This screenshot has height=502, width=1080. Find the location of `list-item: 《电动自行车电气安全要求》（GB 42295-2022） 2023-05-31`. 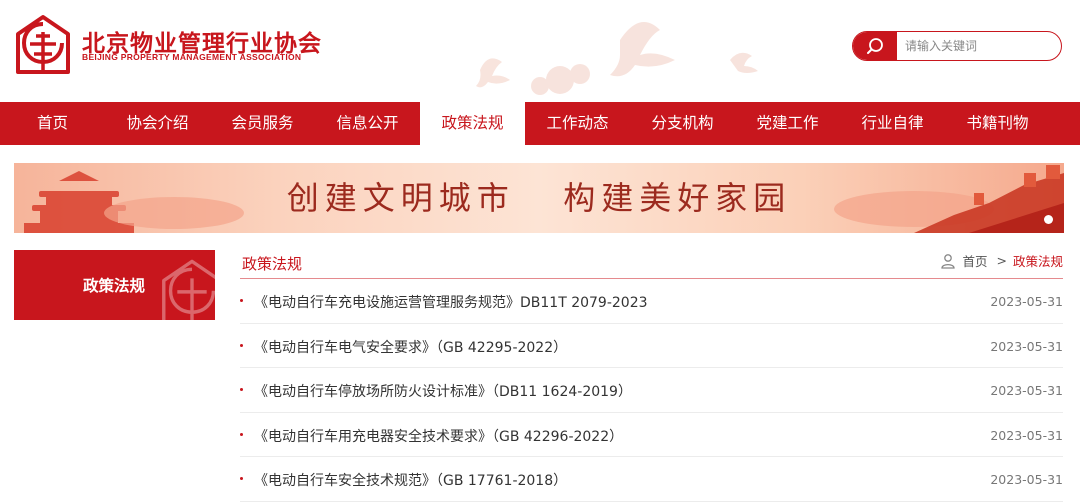

list-item: 《电动自行车电气安全要求》（GB 42295-2022） 2023-05-31 is located at coordinates (651, 346).